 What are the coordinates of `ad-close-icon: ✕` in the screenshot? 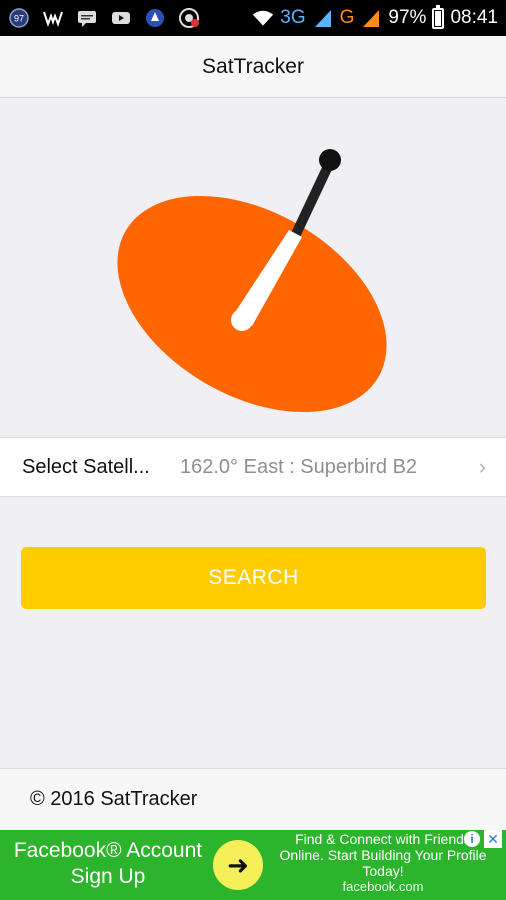 It's located at (493, 839).